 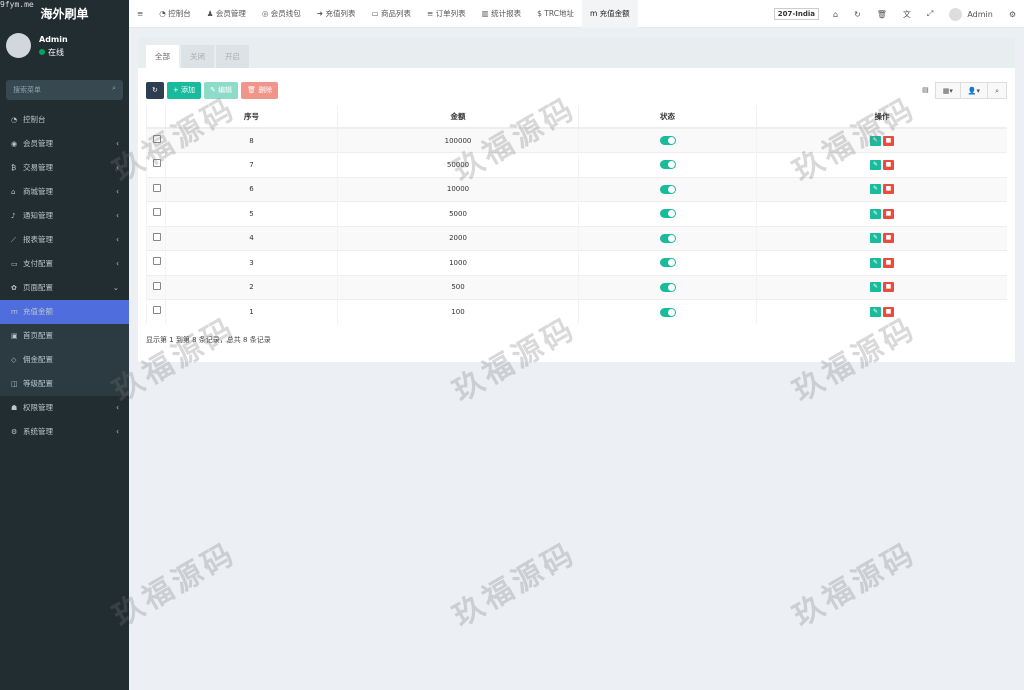 I want to click on menu-toggle-icon: ≡, so click(x=140, y=14).